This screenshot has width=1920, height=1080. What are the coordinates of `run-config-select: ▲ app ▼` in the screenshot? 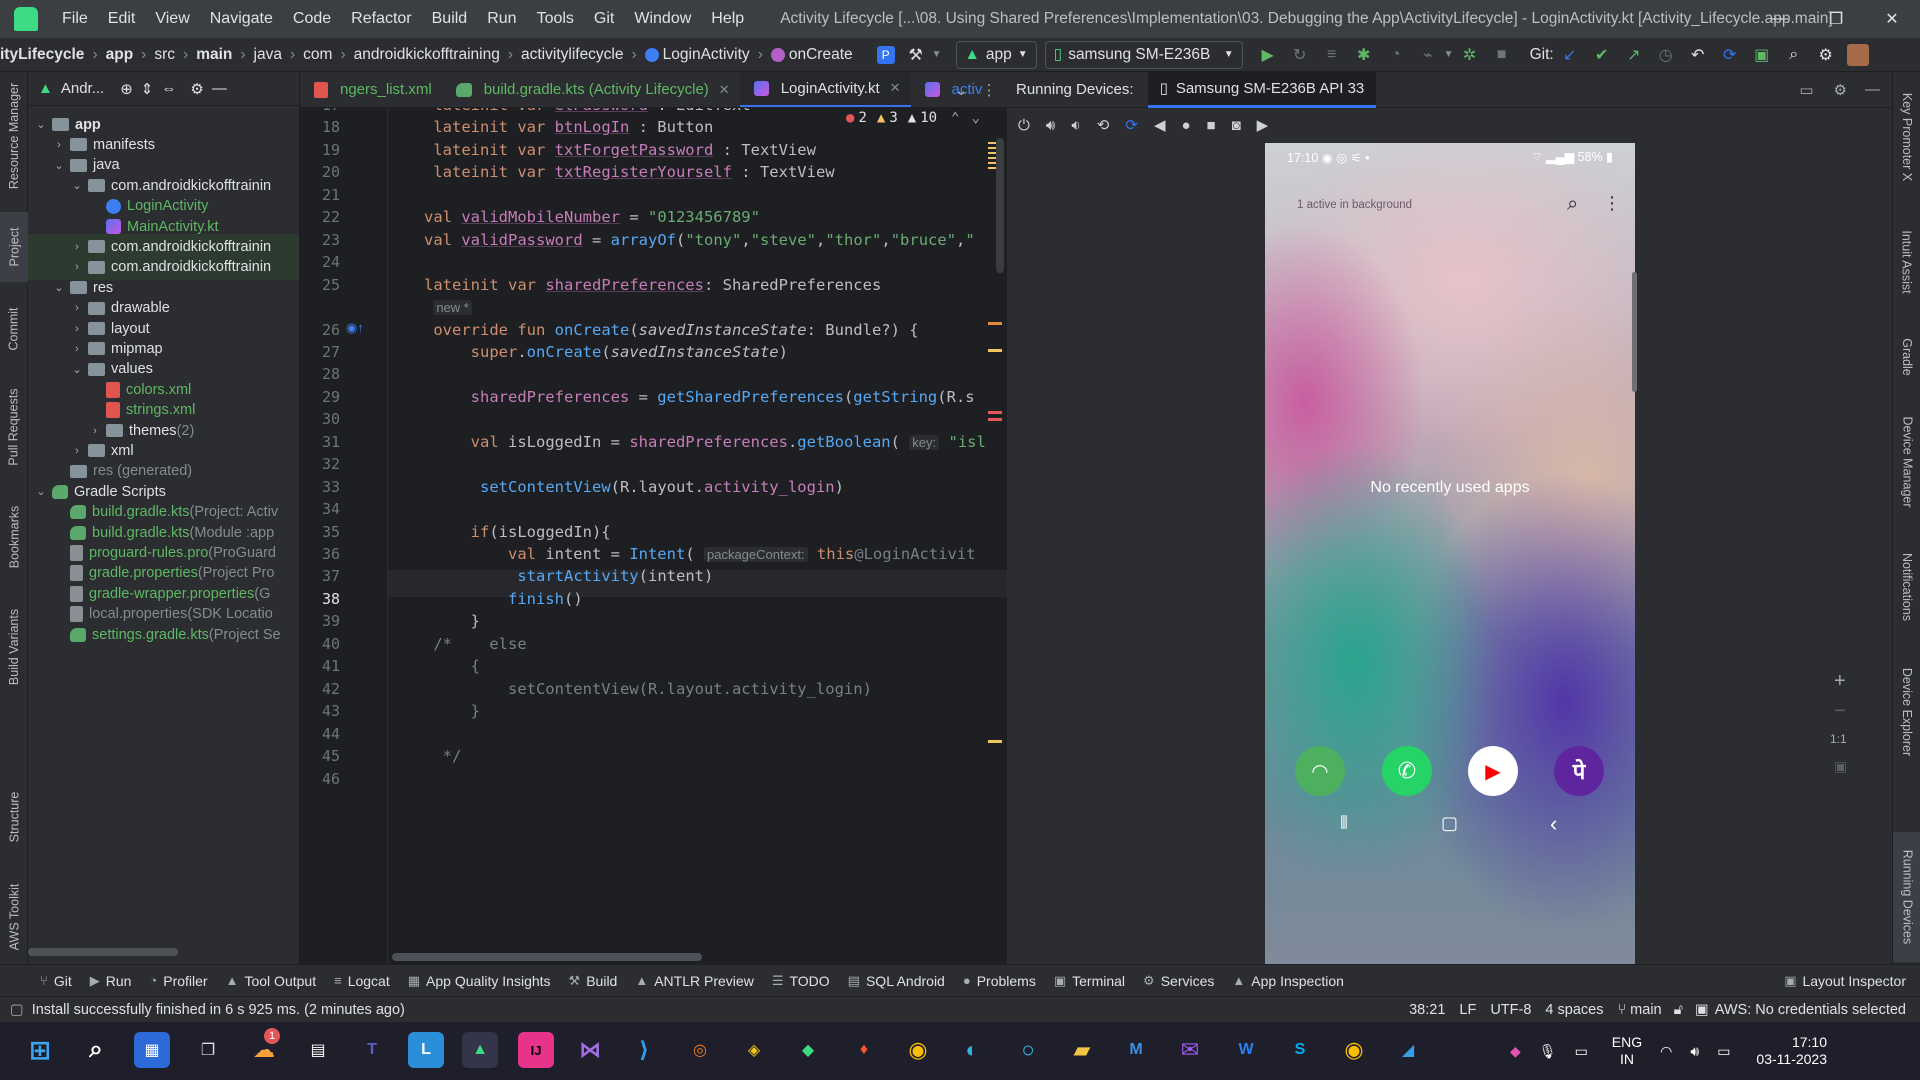 It's located at (996, 54).